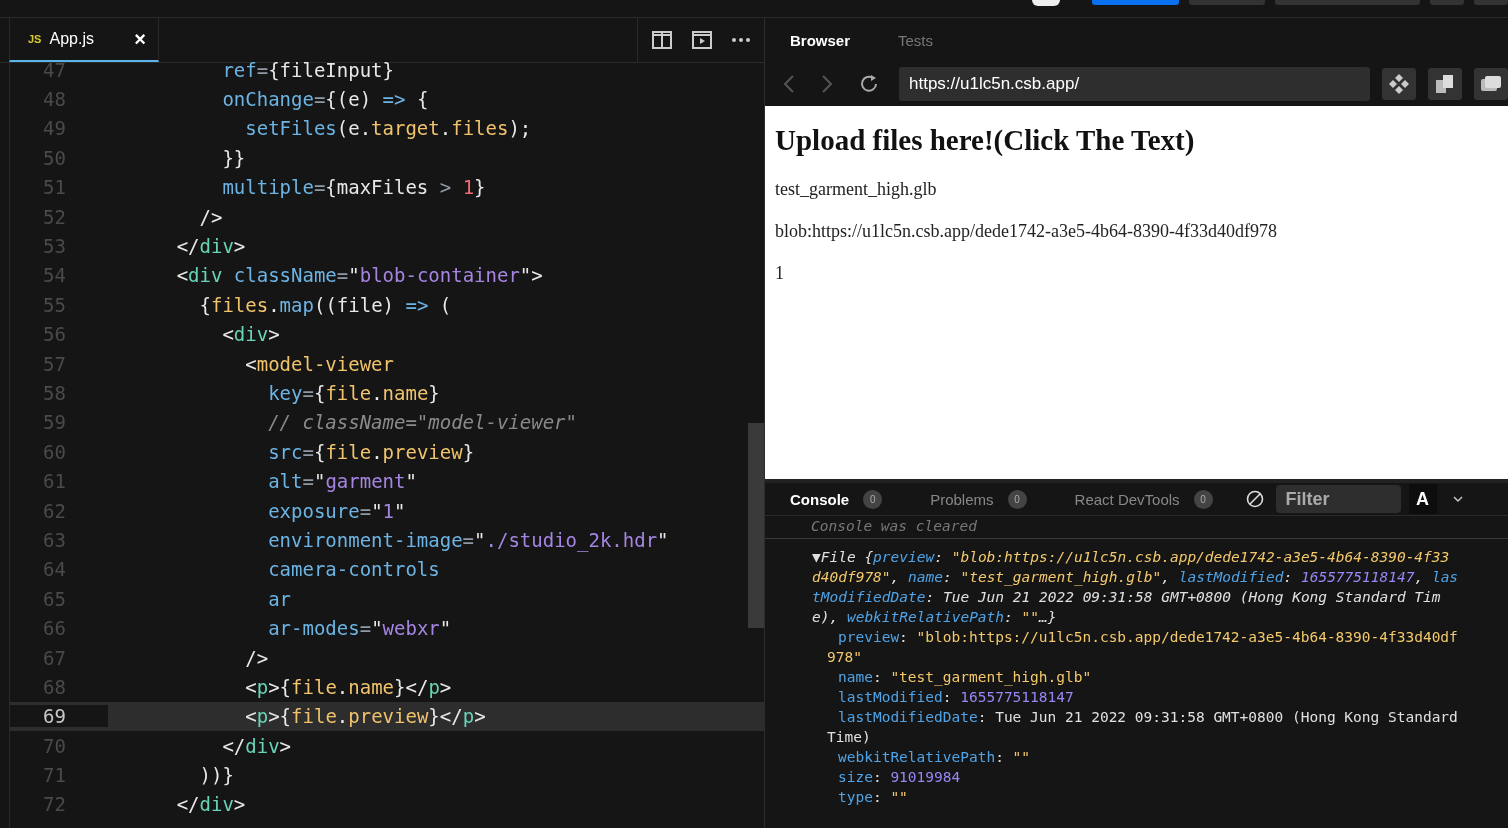 Image resolution: width=1508 pixels, height=828 pixels. I want to click on open-new-window-button, so click(1445, 84).